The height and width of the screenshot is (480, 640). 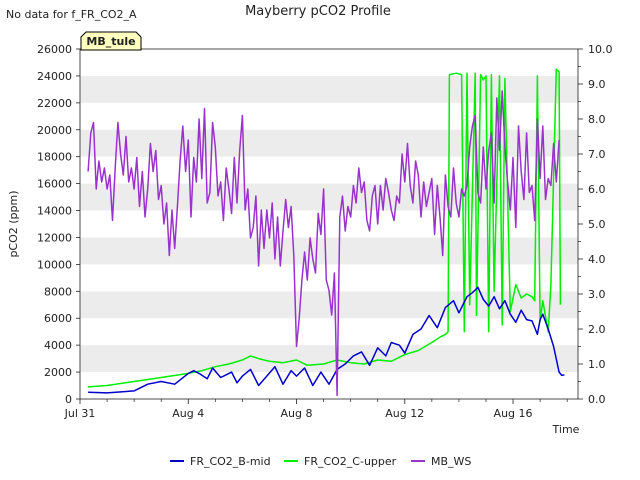 I want to click on right-axis: 0.0 1.0 2.0 3.0 4.0 5.0 6.0 7.0 8.0 9.0 10.0, so click(x=595, y=224).